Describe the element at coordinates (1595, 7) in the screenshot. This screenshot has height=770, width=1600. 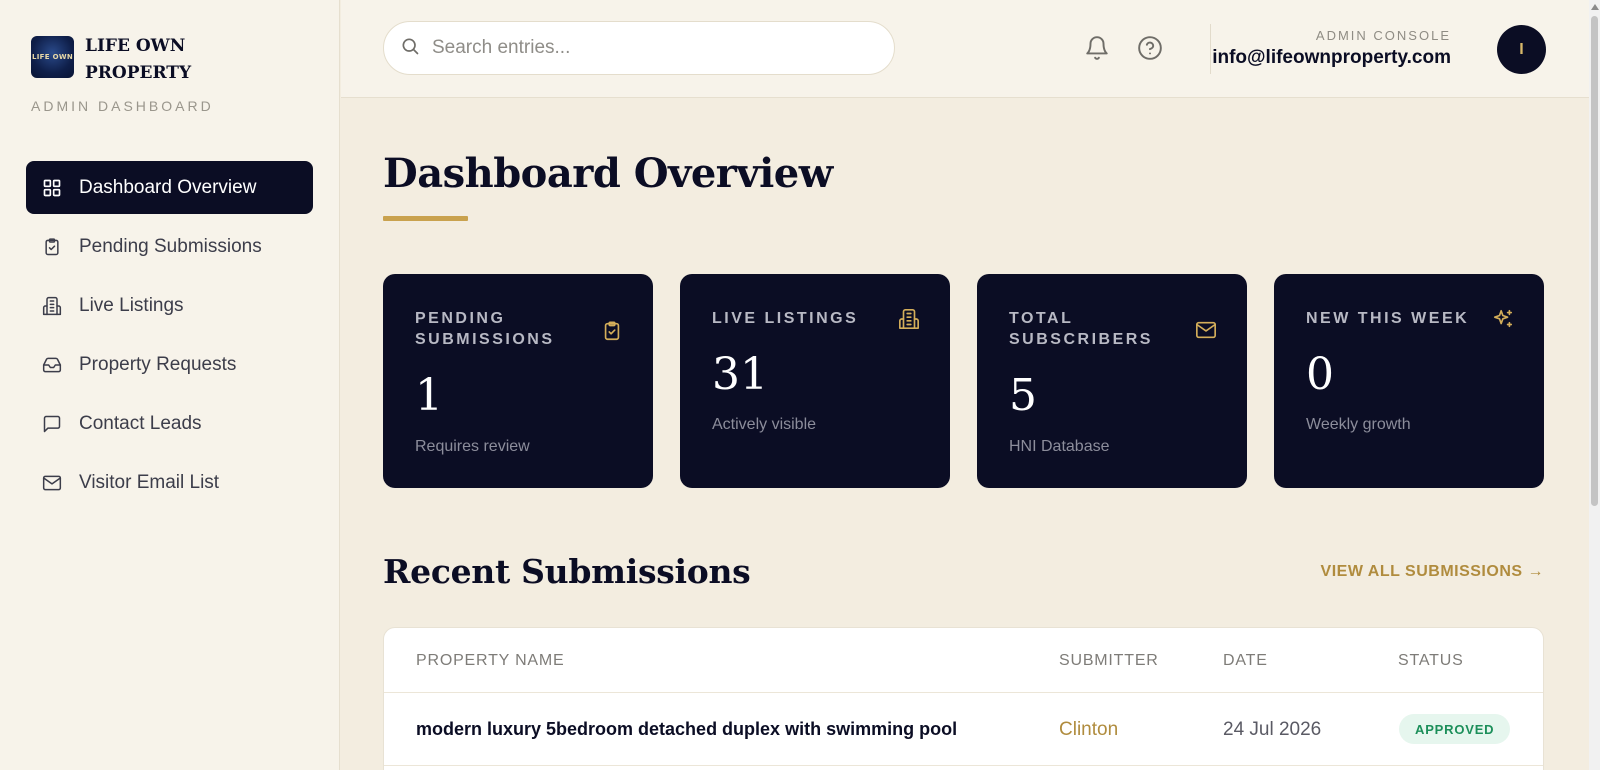
I see `scroll-up-arrow-icon` at that location.